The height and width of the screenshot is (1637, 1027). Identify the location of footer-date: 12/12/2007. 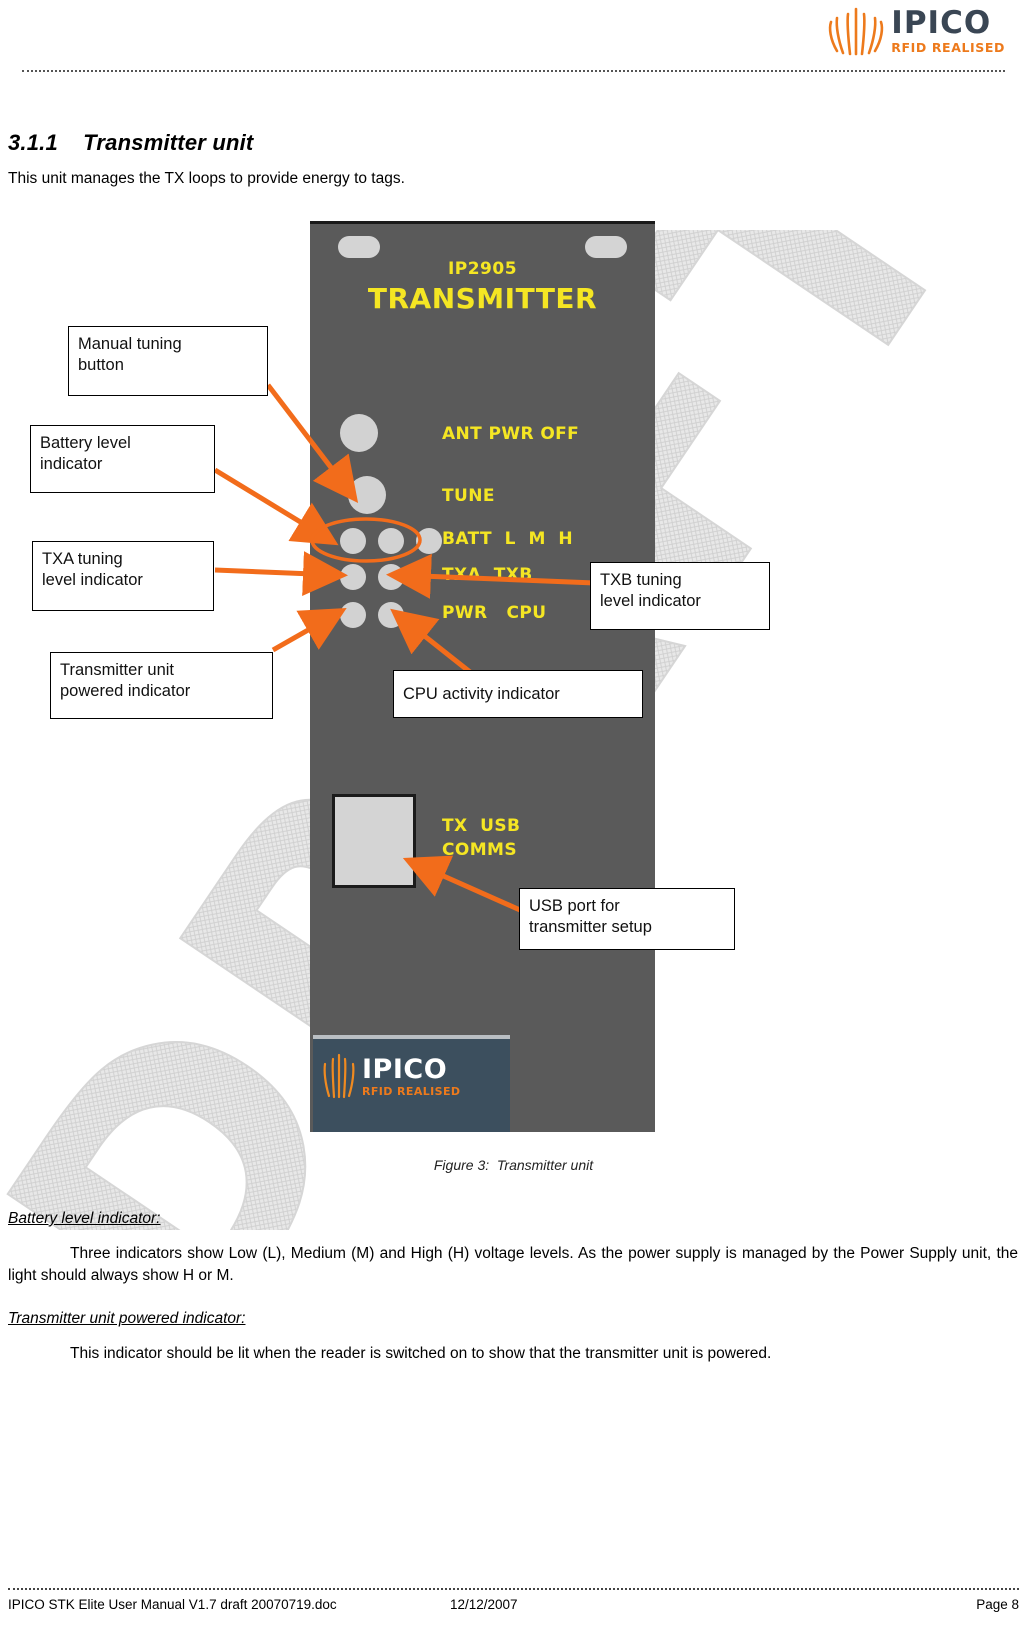
(484, 1604).